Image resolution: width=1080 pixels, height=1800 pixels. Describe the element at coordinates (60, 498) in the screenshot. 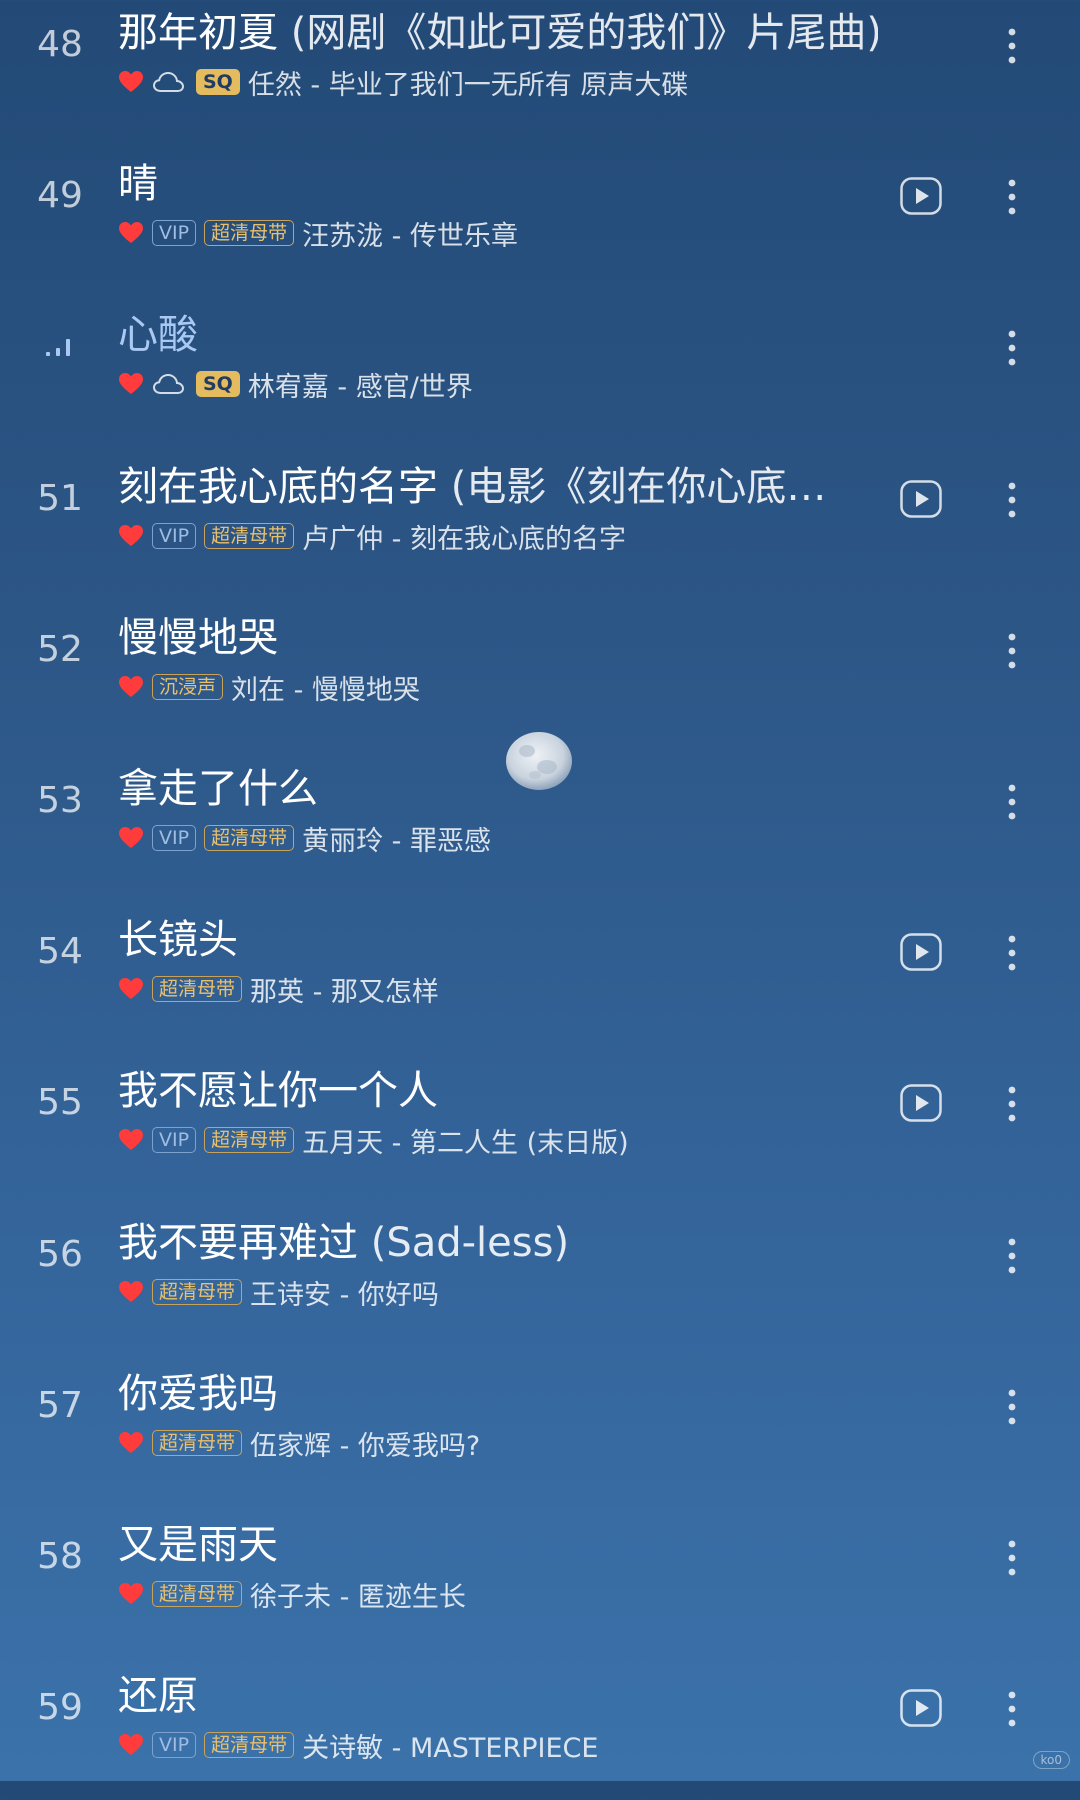

I see `song-index: 51` at that location.